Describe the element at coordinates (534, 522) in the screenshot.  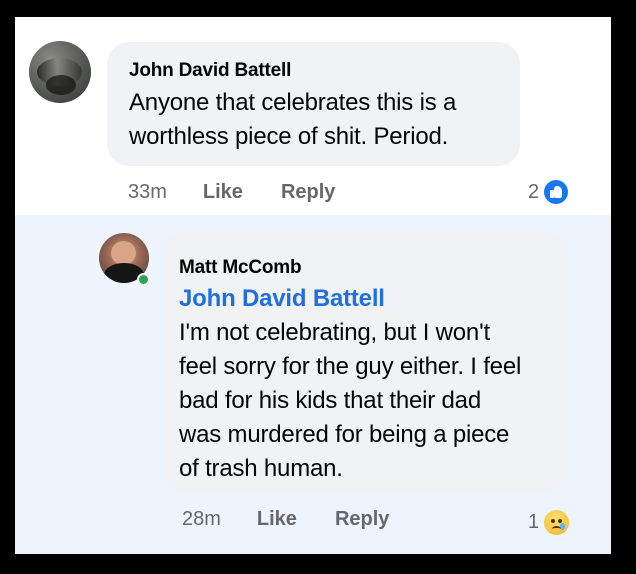
I see `reaction-count: 1` at that location.